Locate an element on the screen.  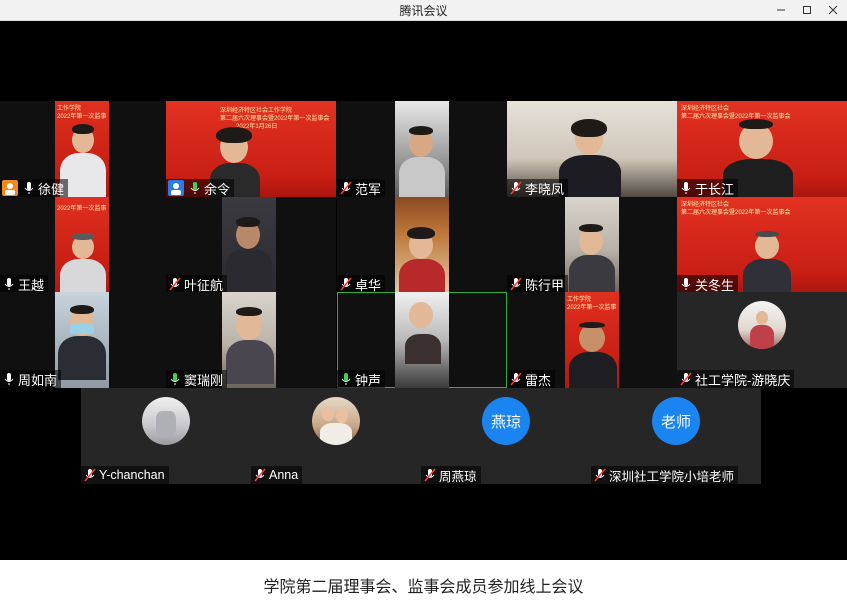
participant-label: Y-chanchan is located at coordinates (125, 475).